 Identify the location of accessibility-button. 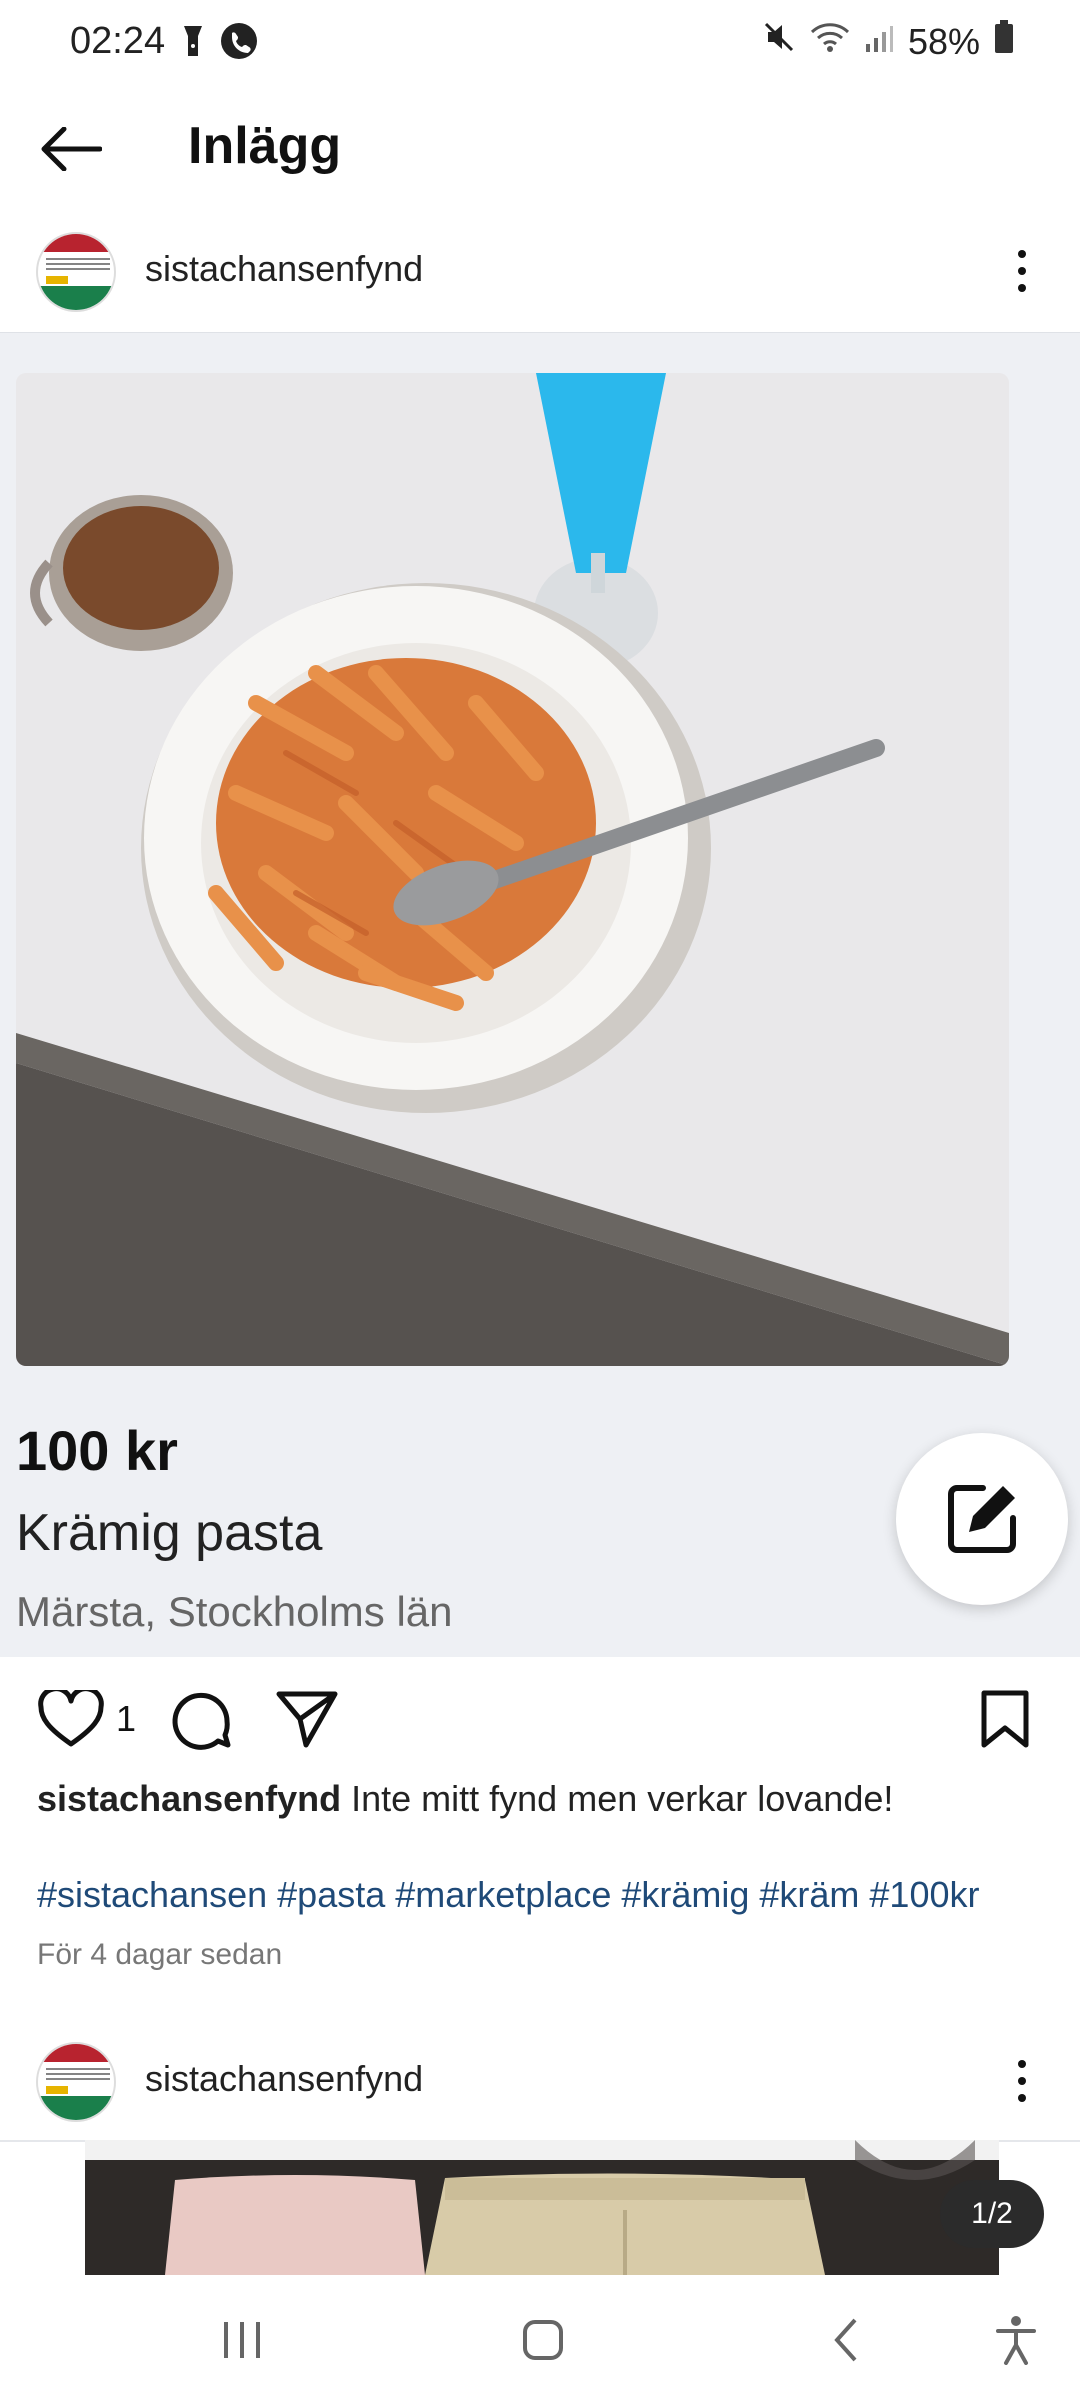
(1016, 2340).